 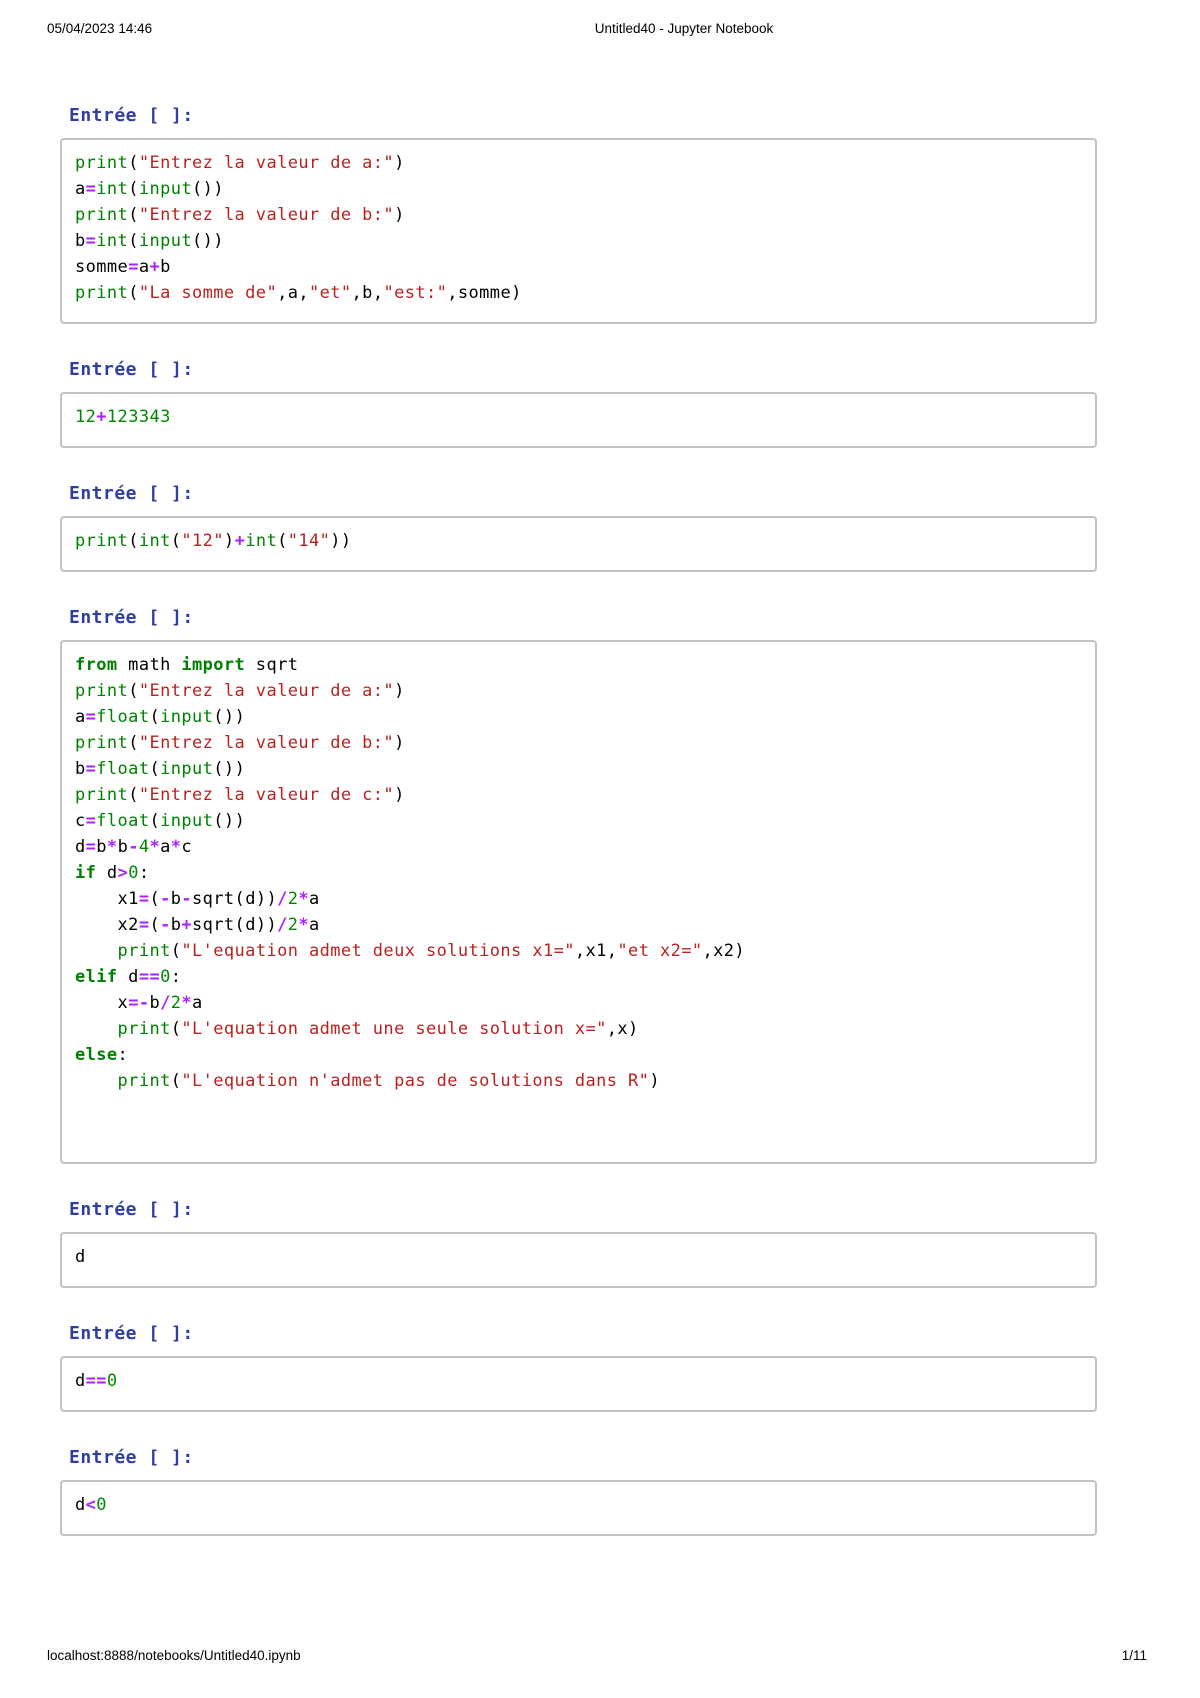 What do you see at coordinates (187, 847) in the screenshot?
I see `code-token-v: c` at bounding box center [187, 847].